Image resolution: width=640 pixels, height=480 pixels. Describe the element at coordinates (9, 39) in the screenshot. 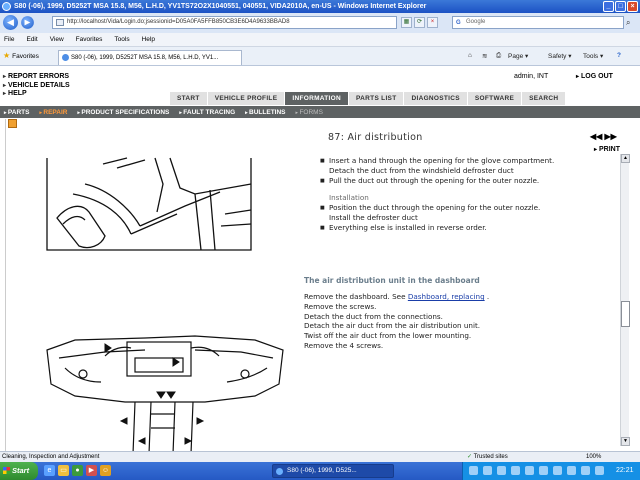

I see `menu-file: File` at that location.